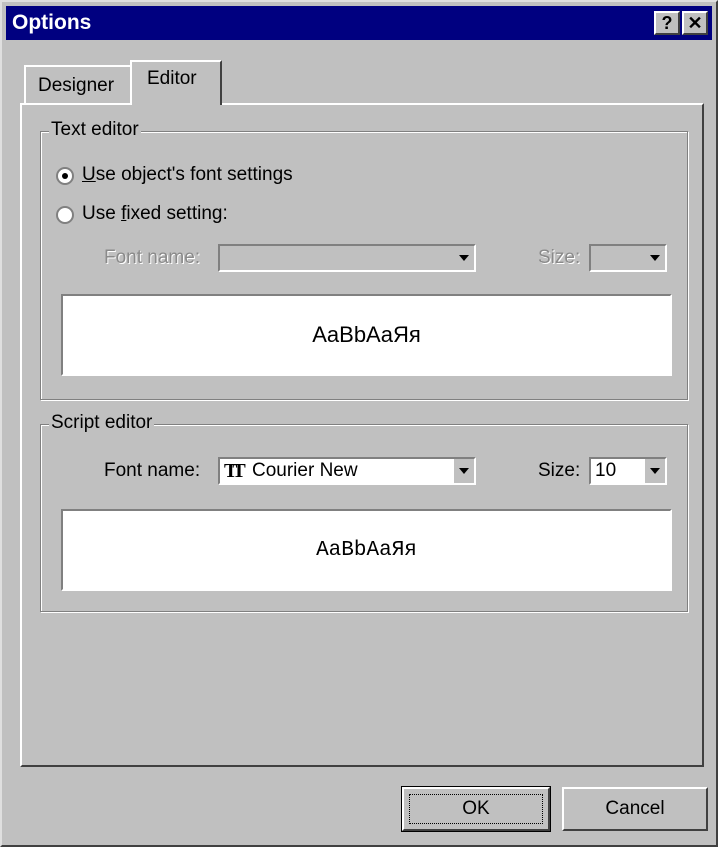 Image resolution: width=718 pixels, height=847 pixels. I want to click on window-title: Options, so click(52, 22).